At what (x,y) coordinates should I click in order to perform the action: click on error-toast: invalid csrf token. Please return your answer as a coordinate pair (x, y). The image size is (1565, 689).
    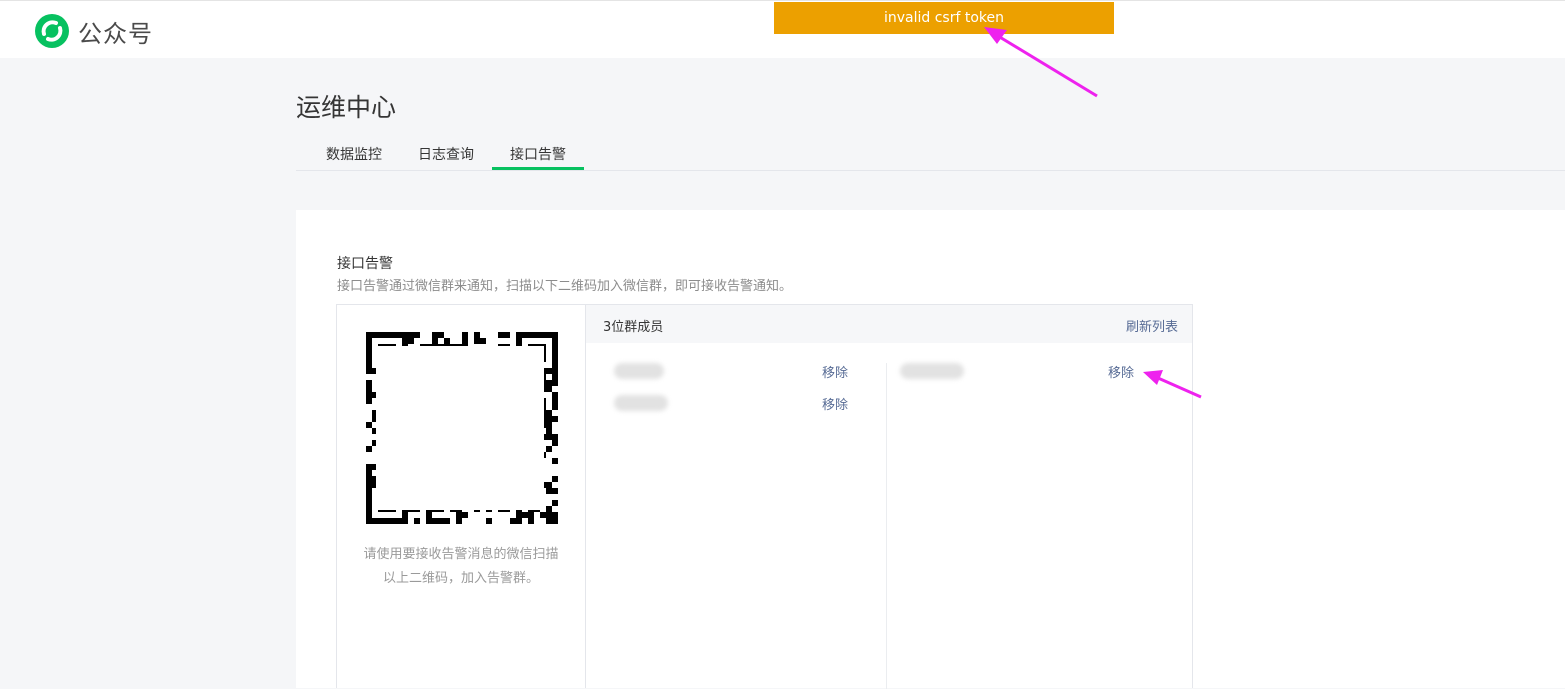
    Looking at the image, I should click on (944, 18).